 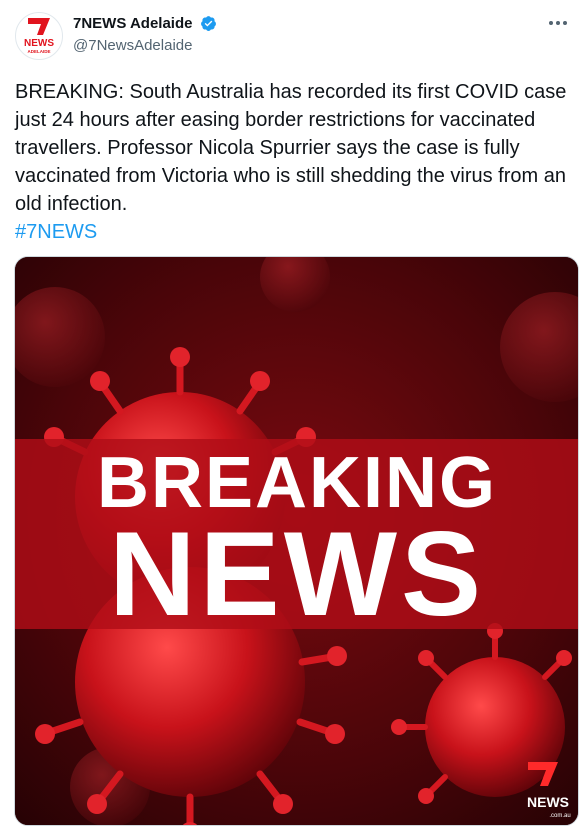 I want to click on watermark-text: NEWS, so click(x=548, y=802).